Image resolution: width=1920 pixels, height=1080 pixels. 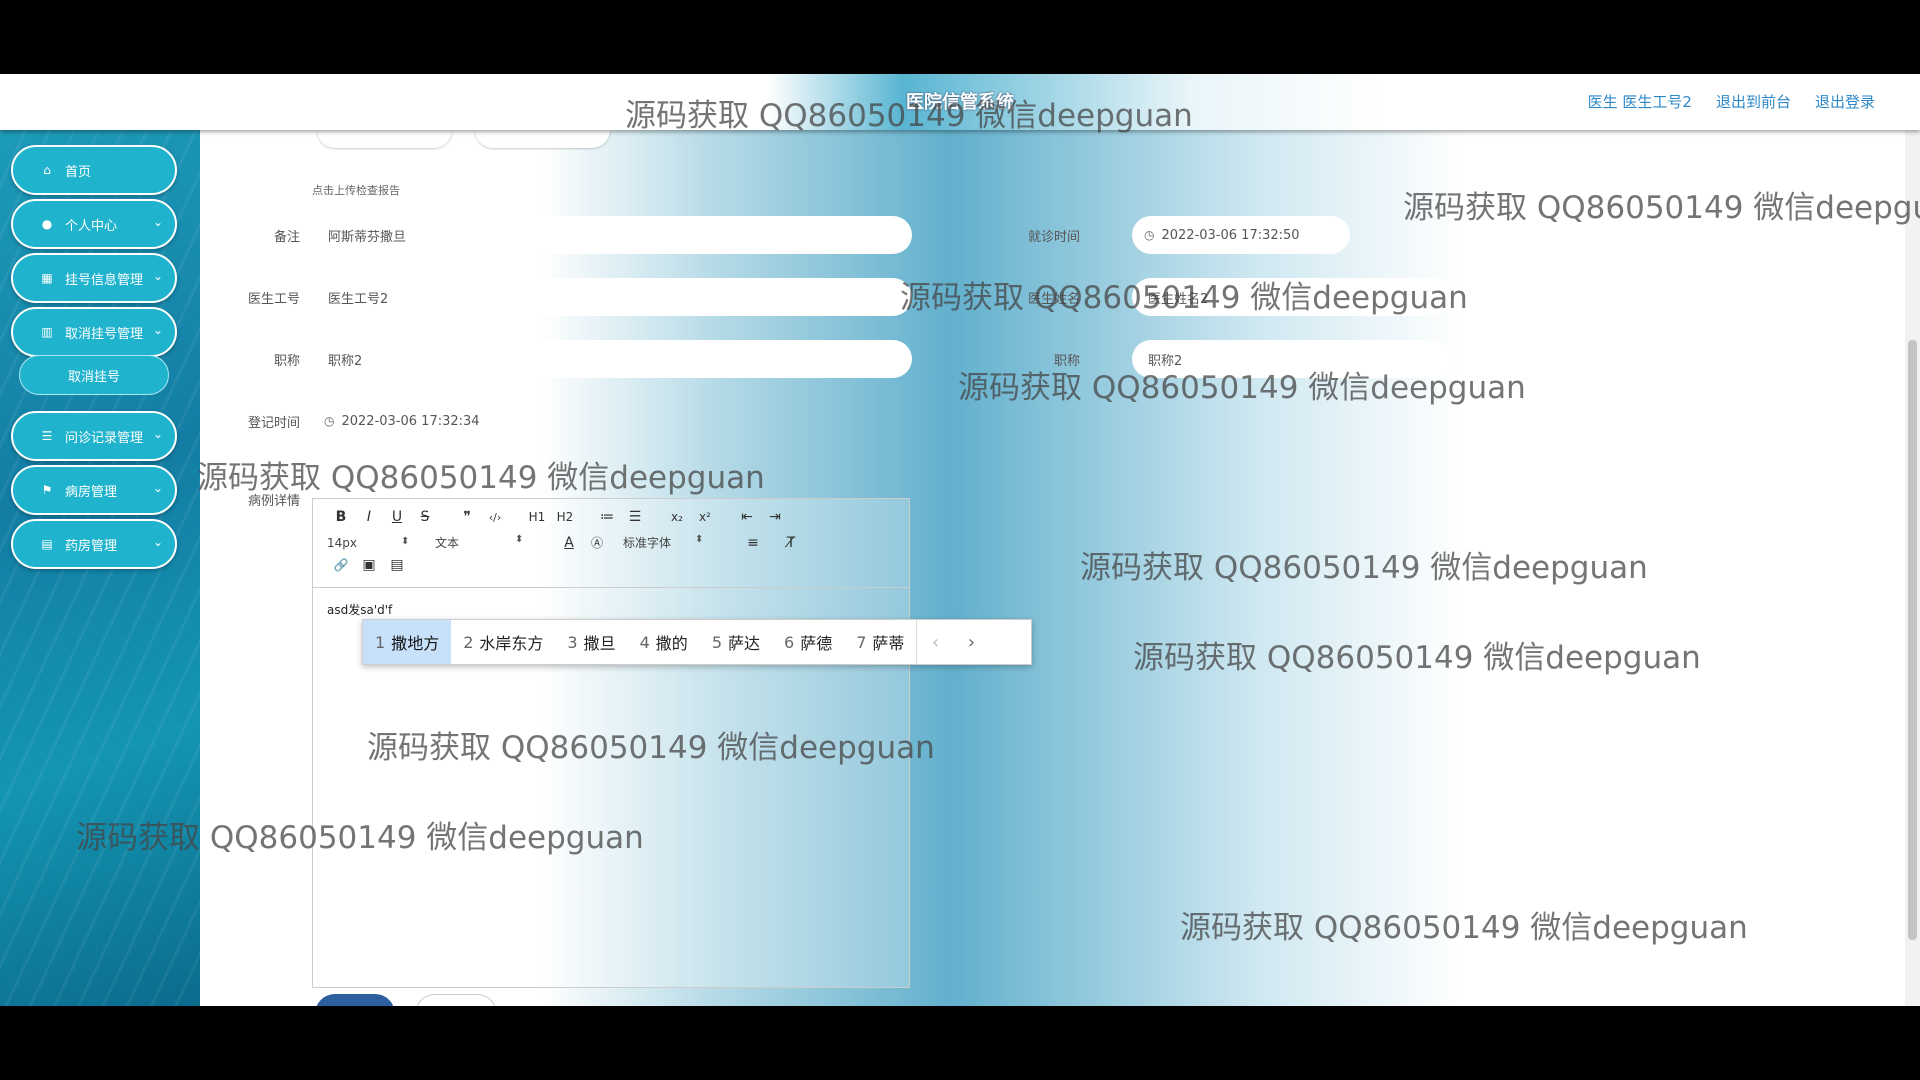 I want to click on sidebar-item-label: 取消挂号管理, so click(x=104, y=334).